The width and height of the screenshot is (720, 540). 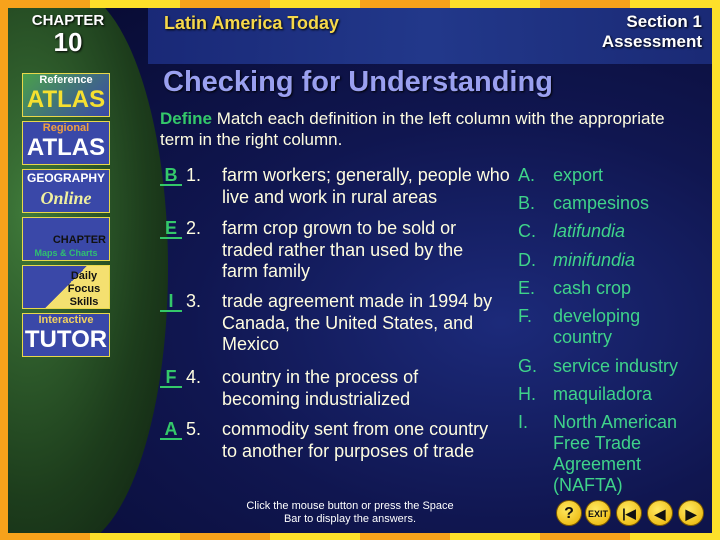 I want to click on chapter-badge: CHAPTER 10, so click(x=68, y=33).